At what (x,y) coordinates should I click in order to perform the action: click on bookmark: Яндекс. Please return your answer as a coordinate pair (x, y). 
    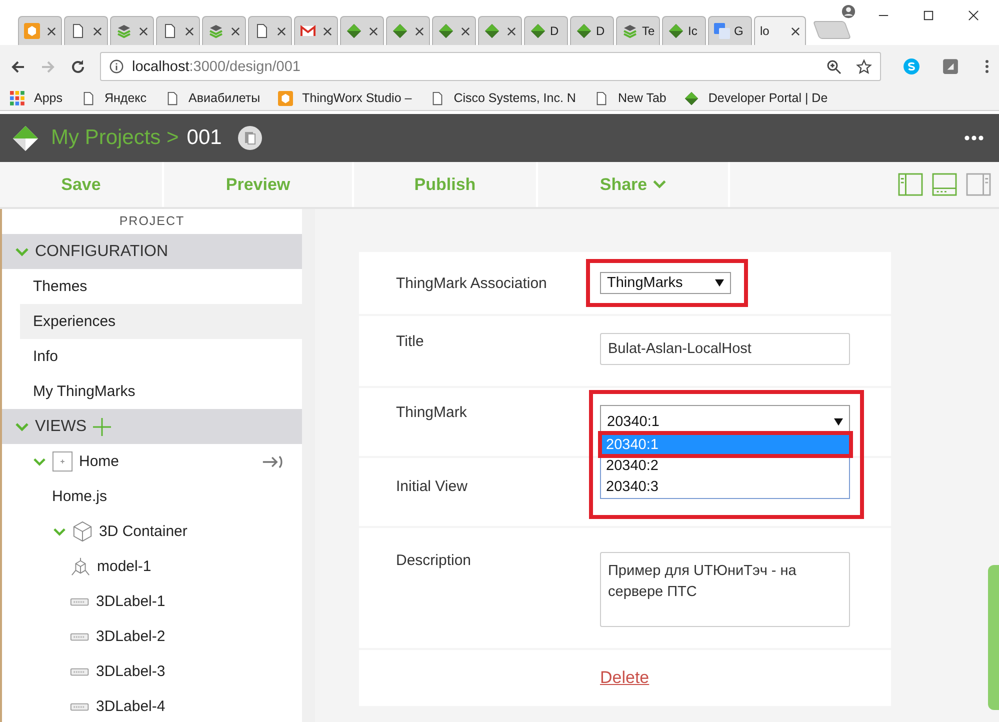
    Looking at the image, I should click on (113, 98).